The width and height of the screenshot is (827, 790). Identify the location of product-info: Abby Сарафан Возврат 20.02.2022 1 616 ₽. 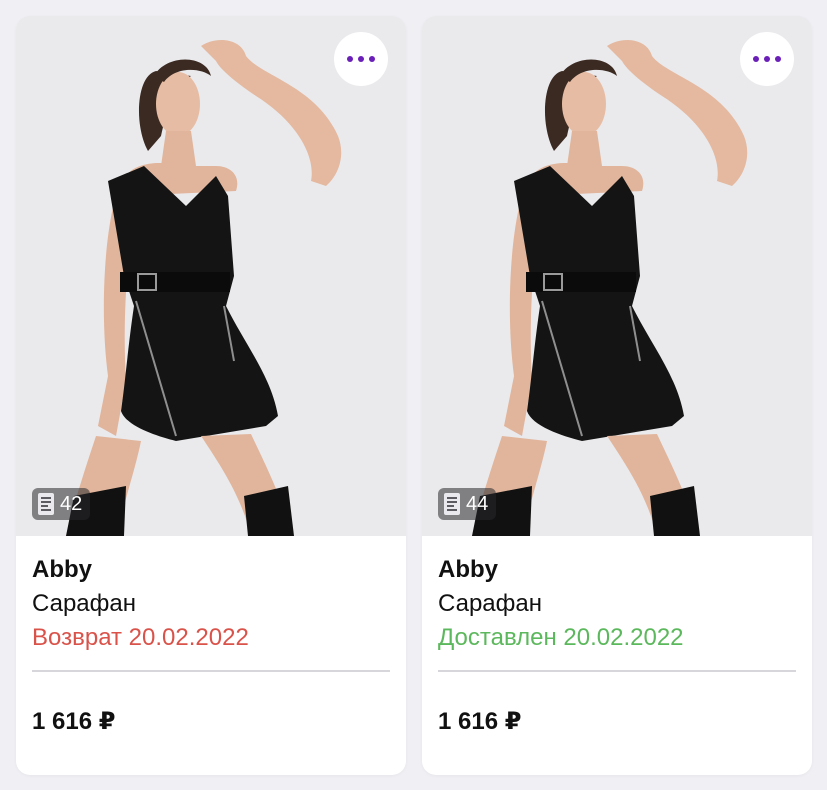
(211, 637).